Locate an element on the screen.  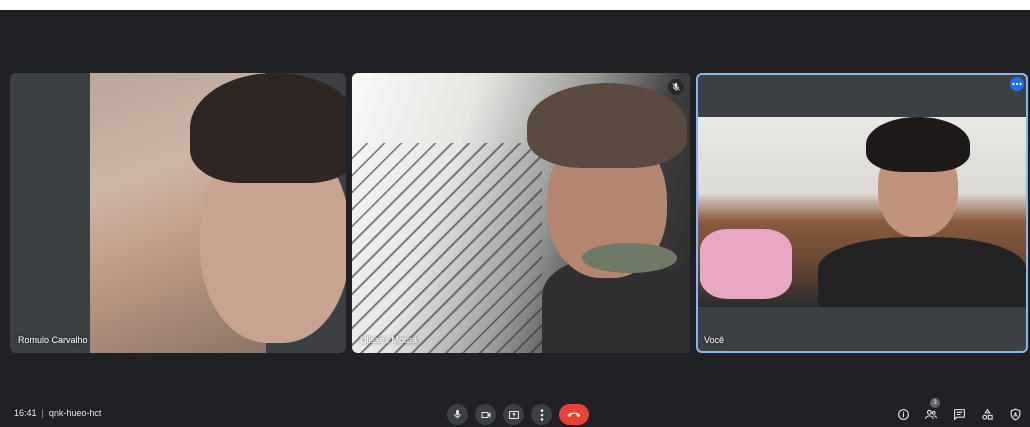
side-controls: 3 is located at coordinates (959, 411).